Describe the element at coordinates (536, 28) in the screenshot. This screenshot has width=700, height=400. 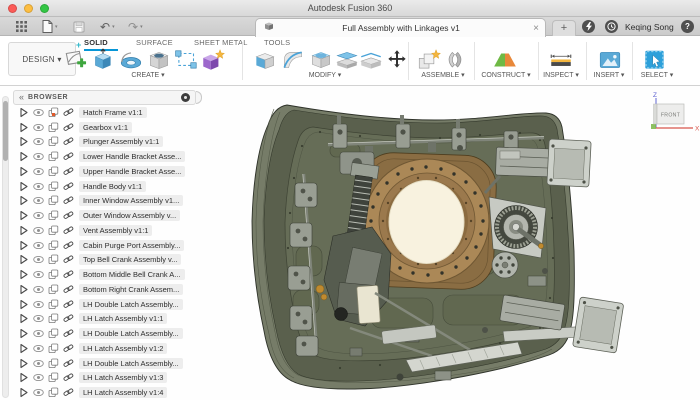
I see `close-tab-icon: ×` at that location.